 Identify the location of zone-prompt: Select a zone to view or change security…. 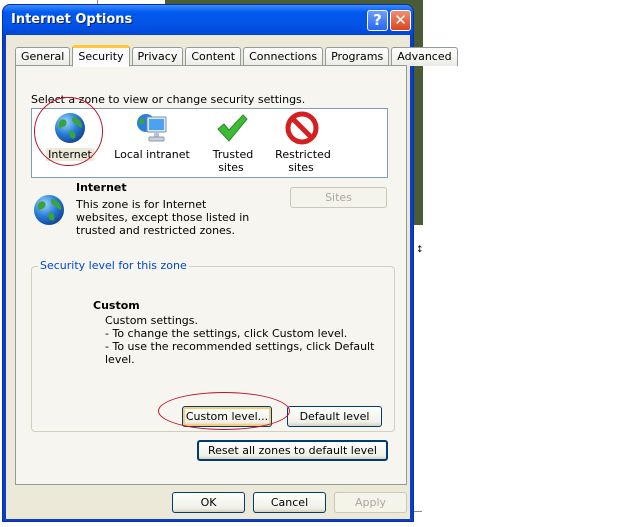
(168, 99).